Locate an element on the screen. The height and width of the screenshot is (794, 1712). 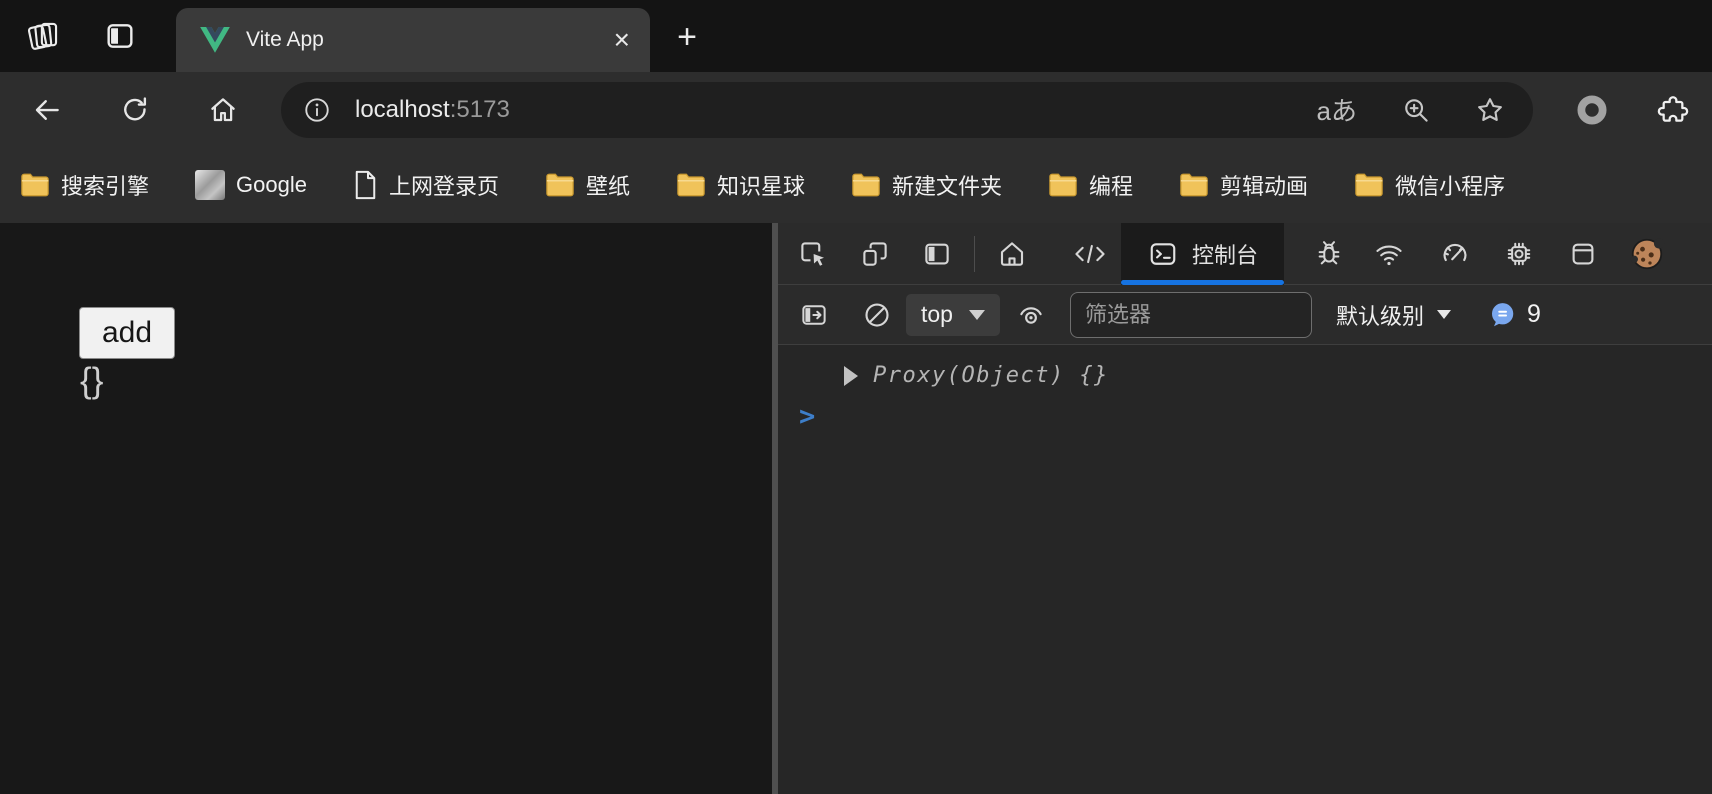
messages-bubble-icon is located at coordinates (1502, 315).